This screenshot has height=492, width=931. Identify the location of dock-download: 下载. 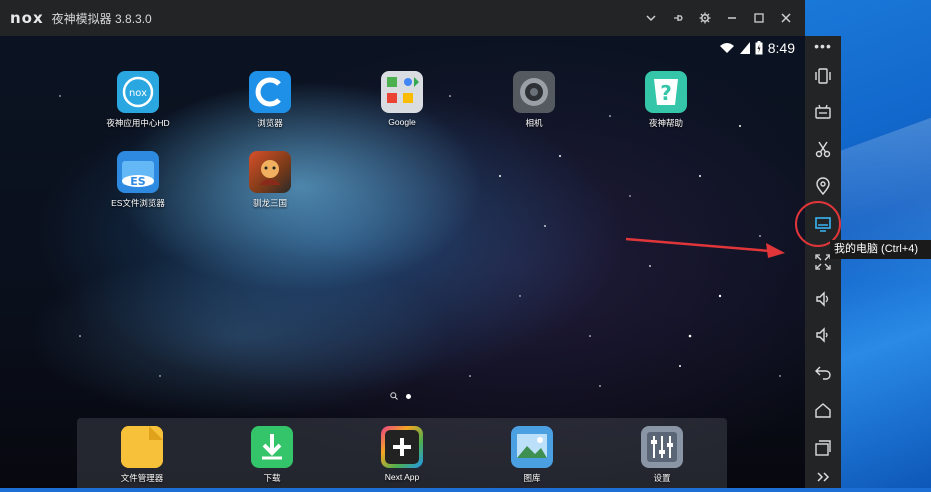
(272, 455).